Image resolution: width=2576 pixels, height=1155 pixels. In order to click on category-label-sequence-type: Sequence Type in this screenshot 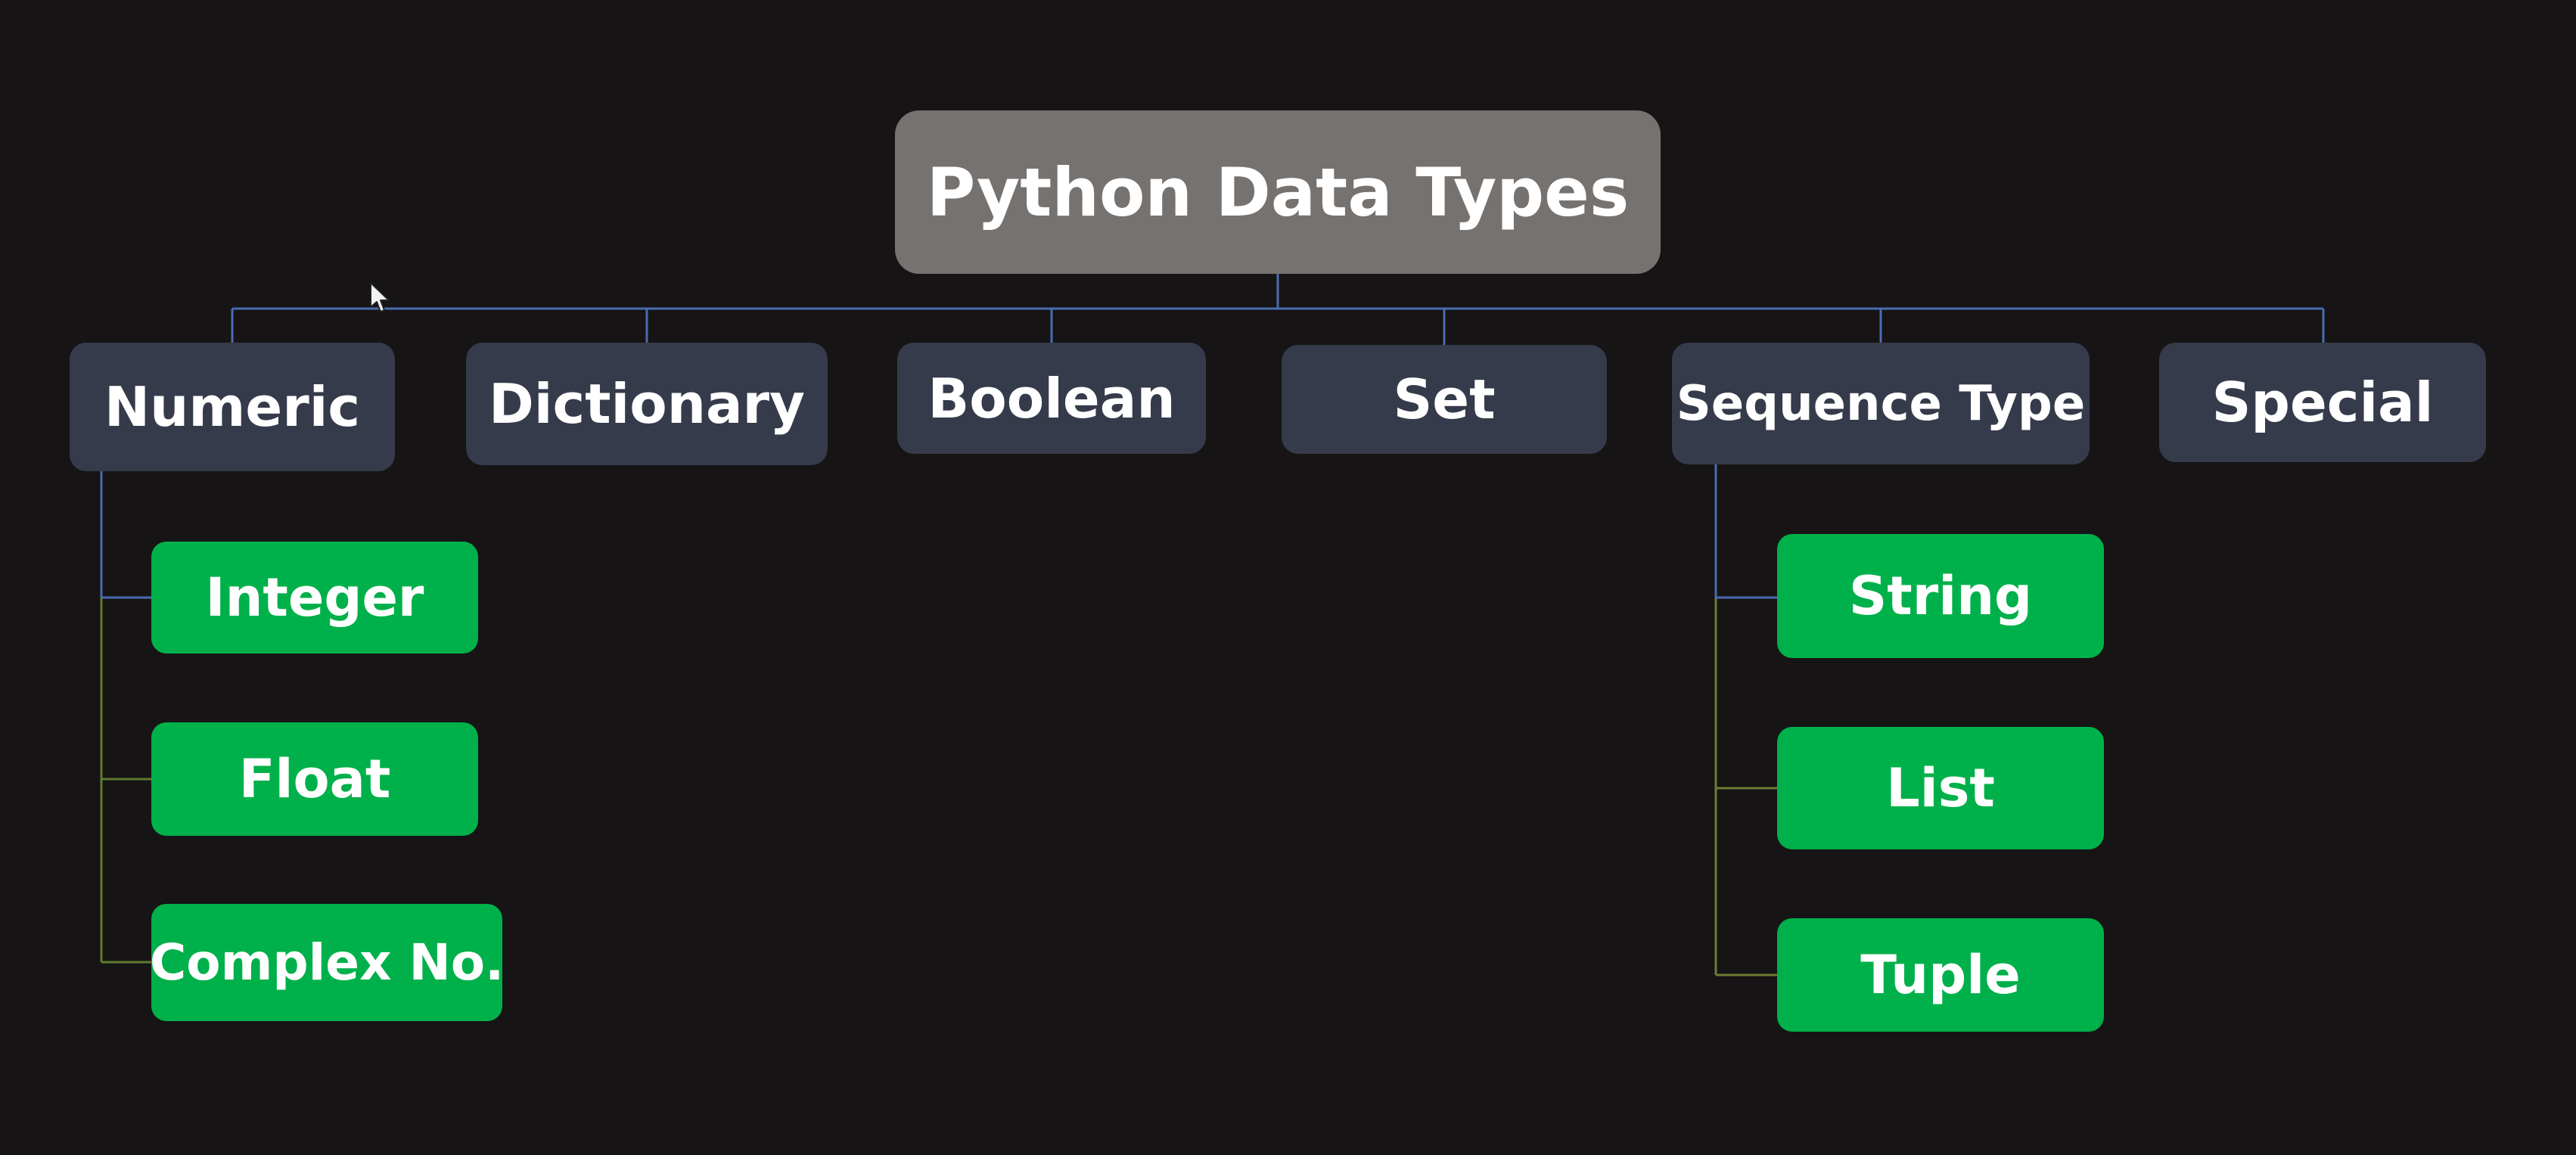, I will do `click(1881, 403)`.